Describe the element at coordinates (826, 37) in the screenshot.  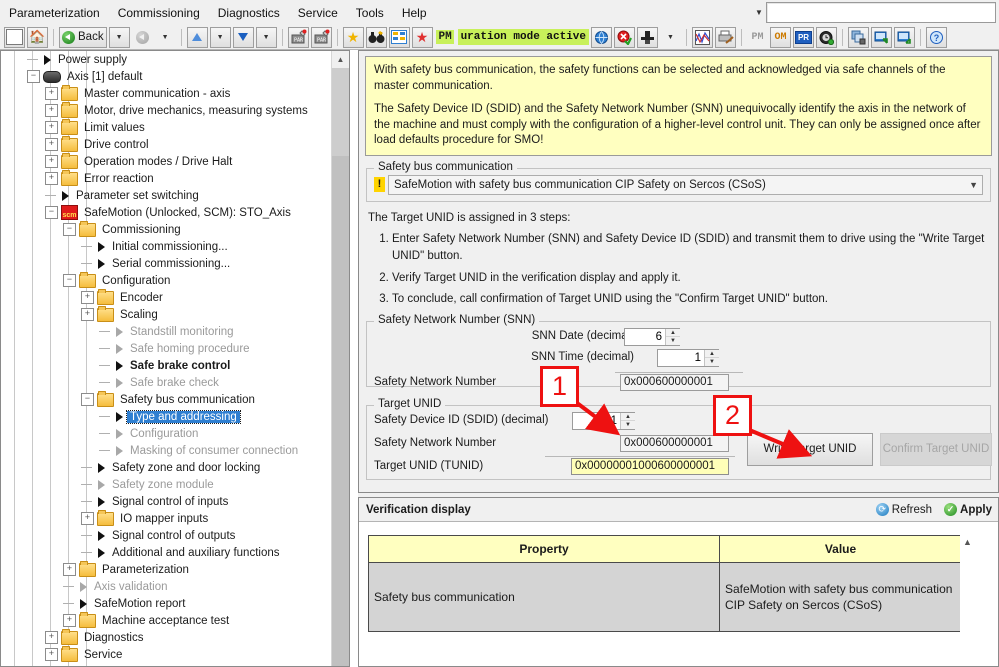
I see `clock-icon` at that location.